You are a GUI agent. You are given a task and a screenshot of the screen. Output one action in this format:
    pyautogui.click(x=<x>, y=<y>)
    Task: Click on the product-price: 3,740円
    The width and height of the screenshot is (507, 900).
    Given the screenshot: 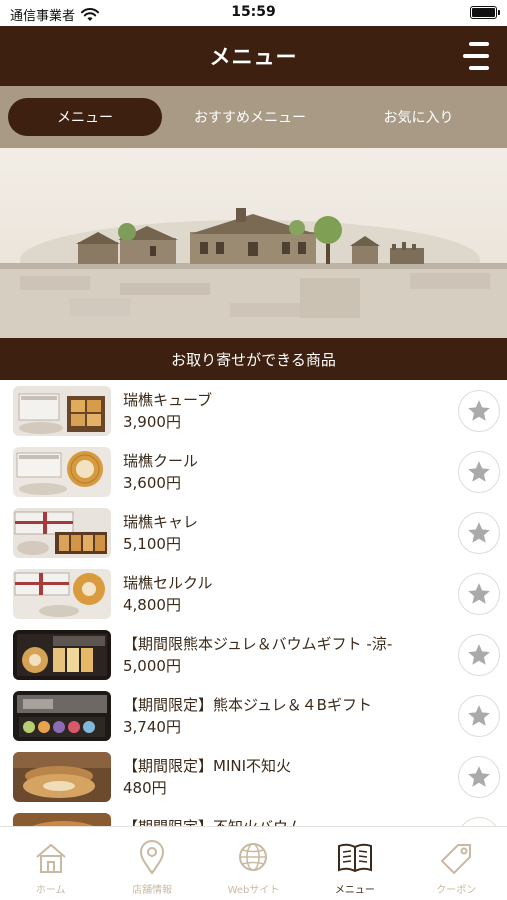 What is the action you would take?
    pyautogui.click(x=152, y=727)
    